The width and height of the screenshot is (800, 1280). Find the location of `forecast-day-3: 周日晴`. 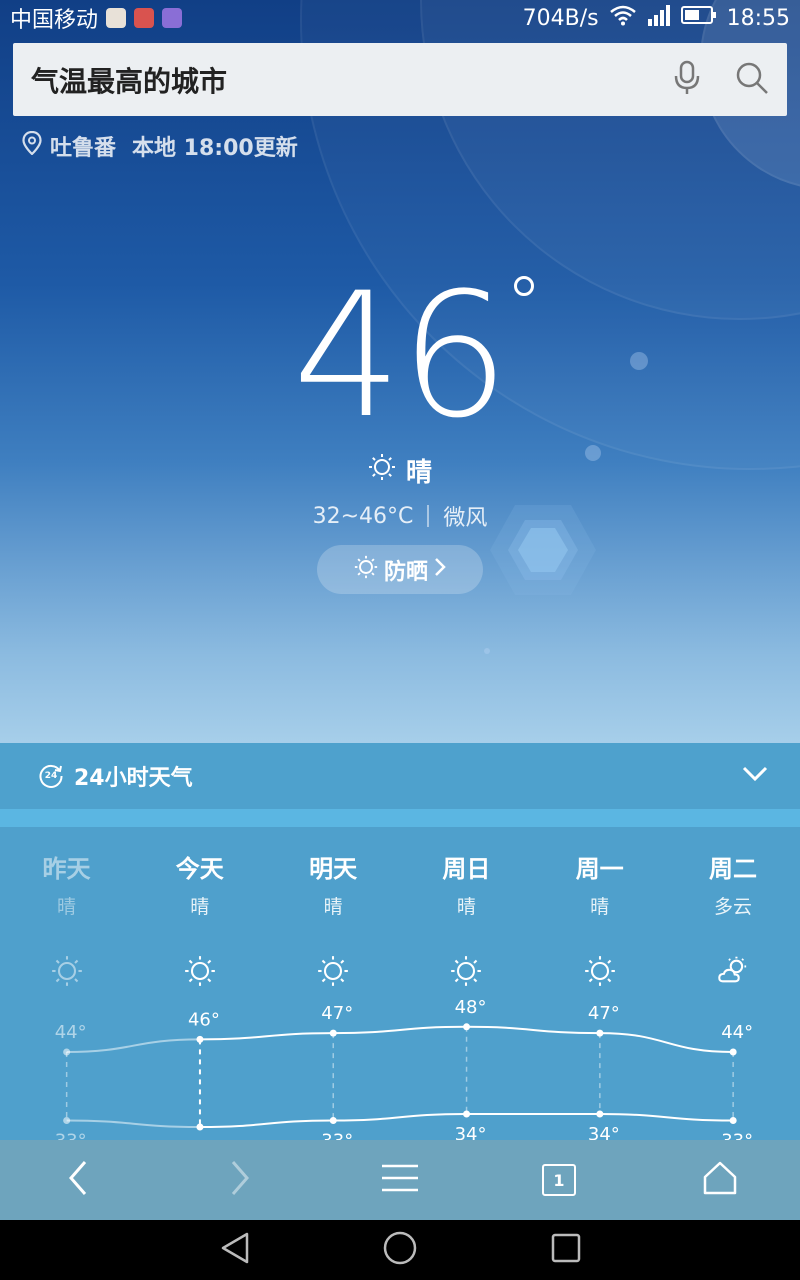

forecast-day-3: 周日晴 is located at coordinates (466, 906).